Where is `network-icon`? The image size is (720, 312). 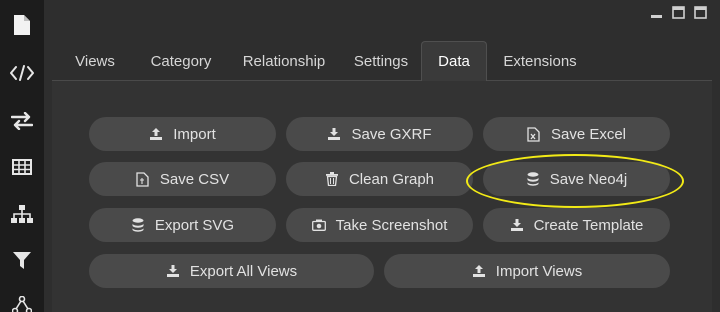
network-icon is located at coordinates (22, 304).